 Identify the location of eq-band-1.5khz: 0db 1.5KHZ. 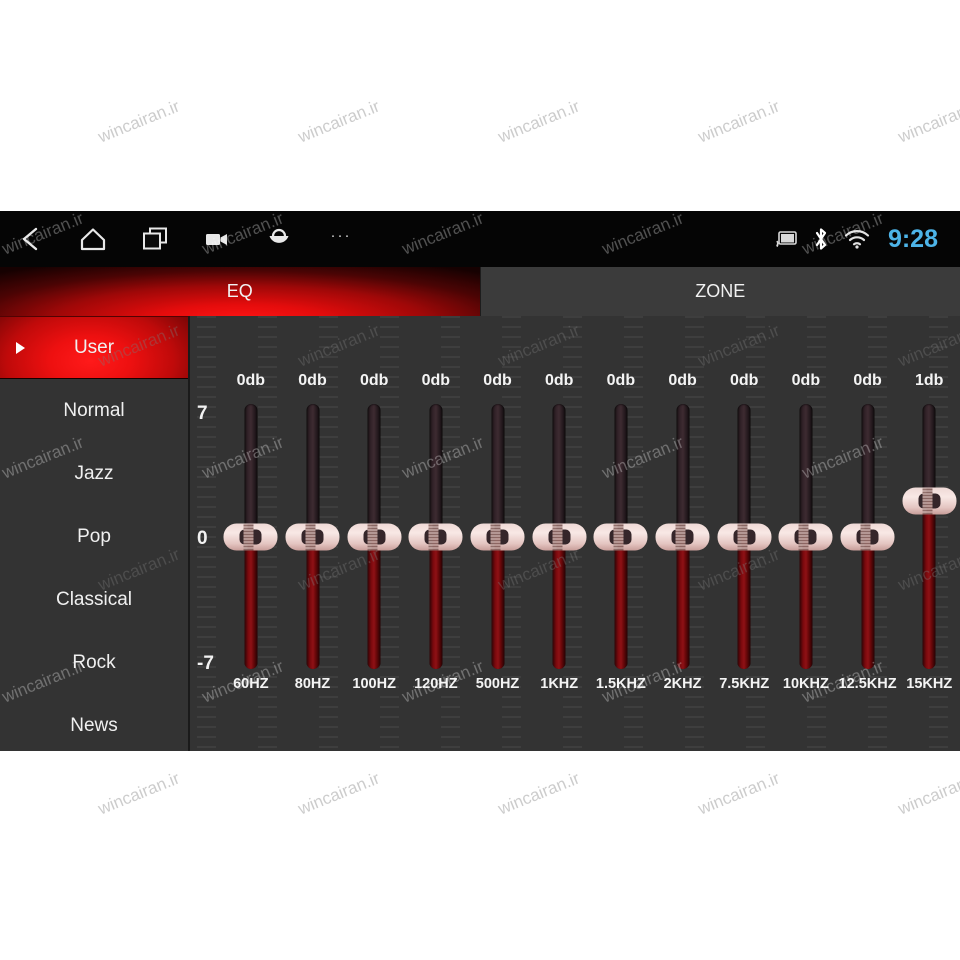
(621, 533).